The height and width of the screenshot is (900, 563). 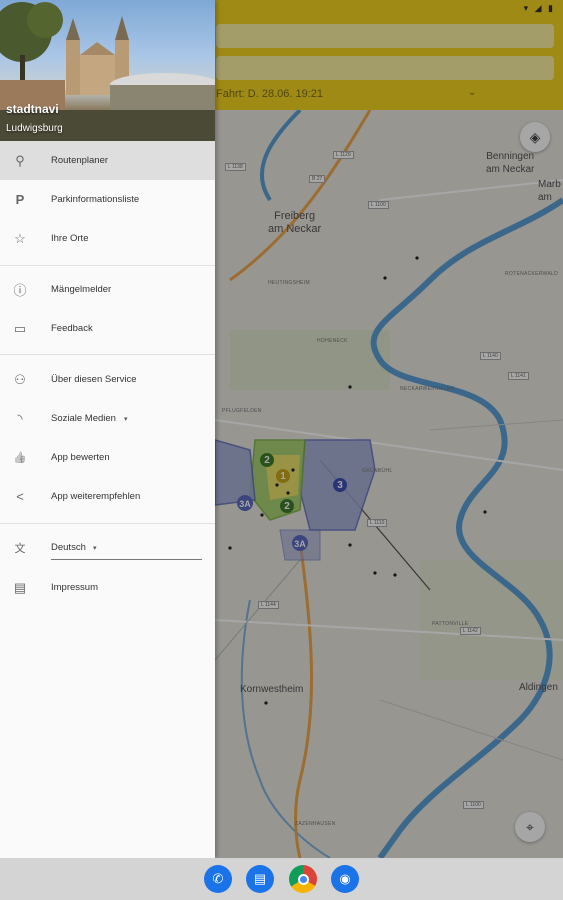 What do you see at coordinates (20, 587) in the screenshot?
I see `document-icon: ▤` at bounding box center [20, 587].